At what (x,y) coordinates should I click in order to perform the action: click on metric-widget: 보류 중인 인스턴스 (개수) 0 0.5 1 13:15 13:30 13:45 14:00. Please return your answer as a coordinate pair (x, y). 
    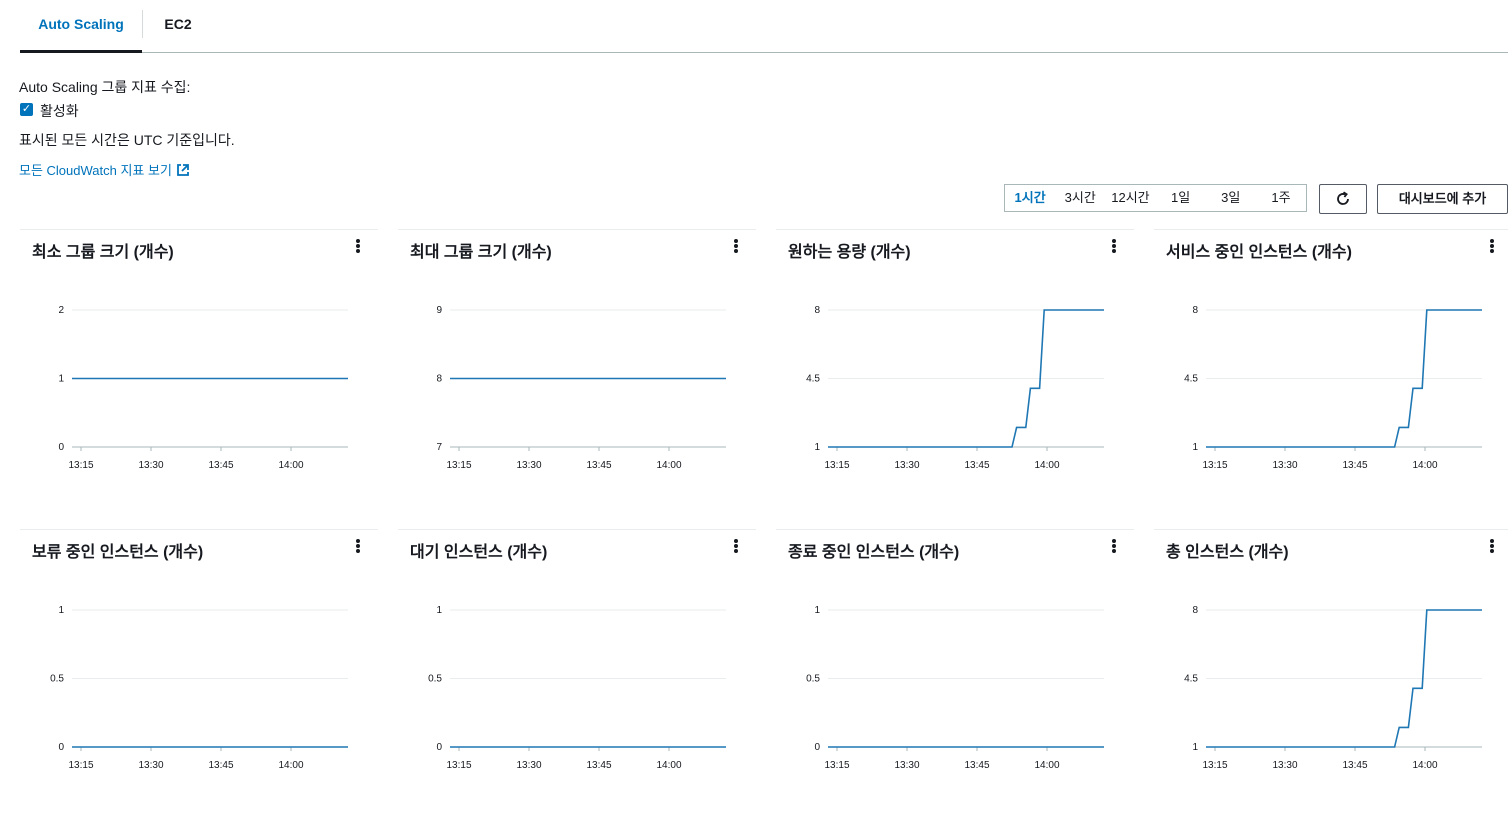
    Looking at the image, I should click on (199, 674).